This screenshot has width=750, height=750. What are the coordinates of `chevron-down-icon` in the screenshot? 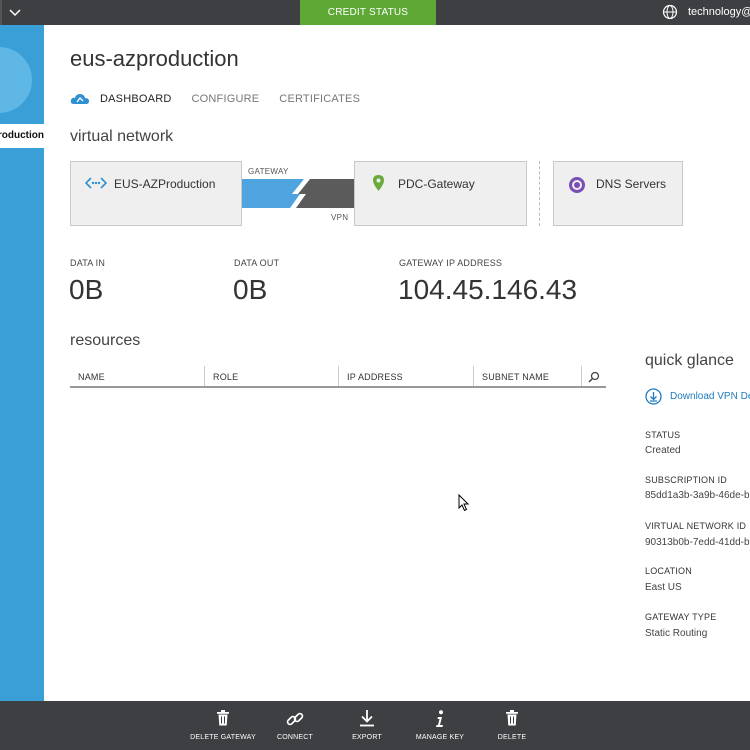 It's located at (15, 12).